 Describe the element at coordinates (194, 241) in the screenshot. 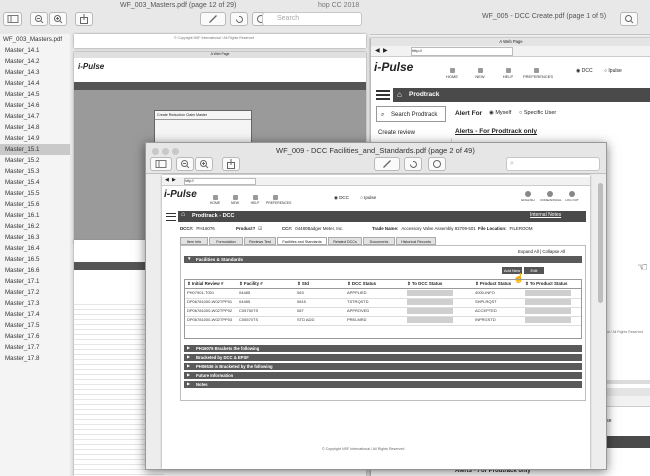

I see `tab-0: Item Info` at that location.